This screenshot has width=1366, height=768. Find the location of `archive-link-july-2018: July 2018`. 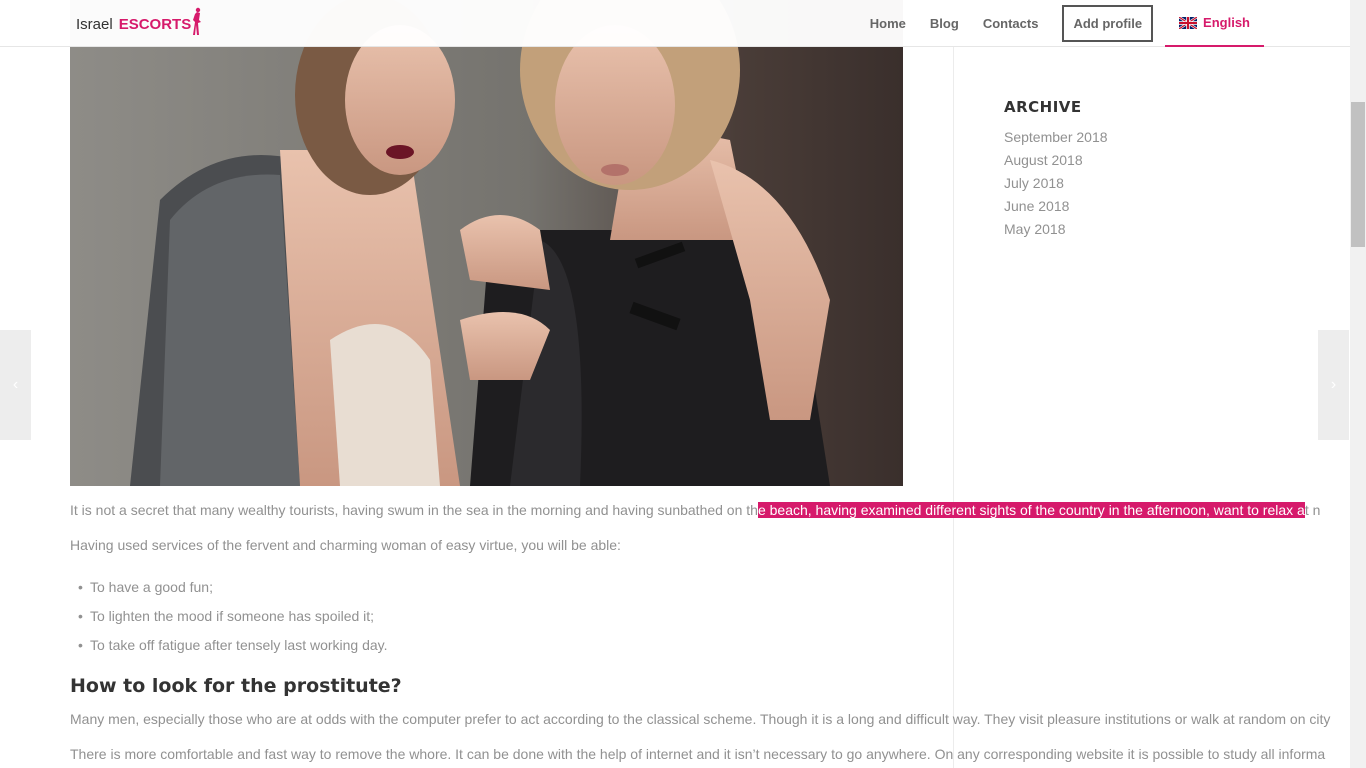

archive-link-july-2018: July 2018 is located at coordinates (1129, 183).